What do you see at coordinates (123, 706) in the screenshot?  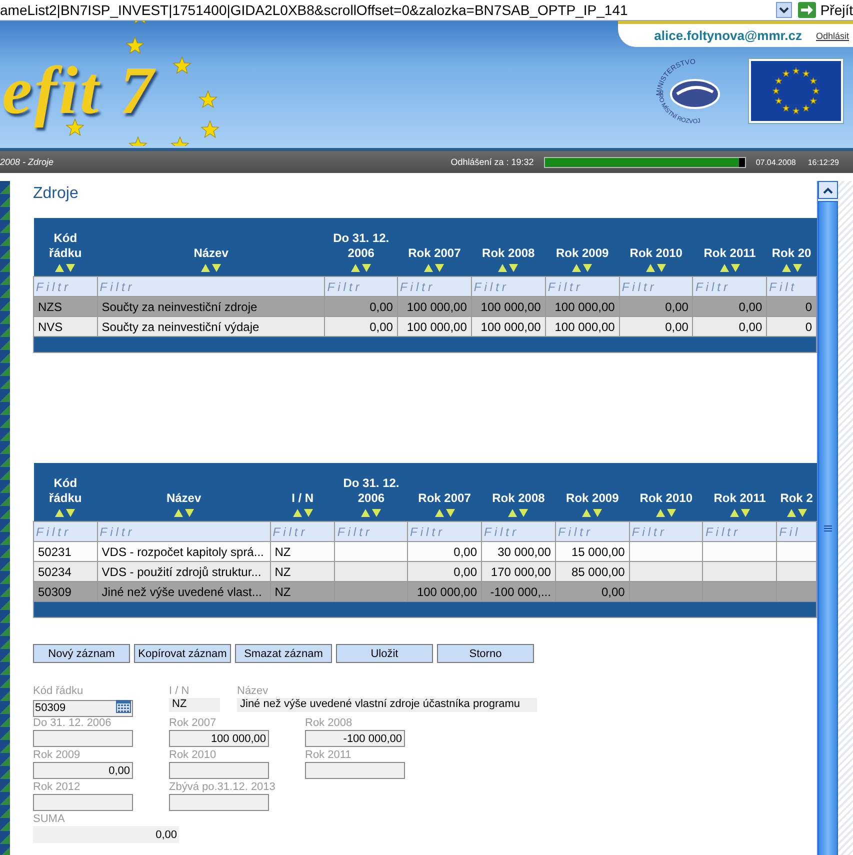 I see `calendar-icon` at bounding box center [123, 706].